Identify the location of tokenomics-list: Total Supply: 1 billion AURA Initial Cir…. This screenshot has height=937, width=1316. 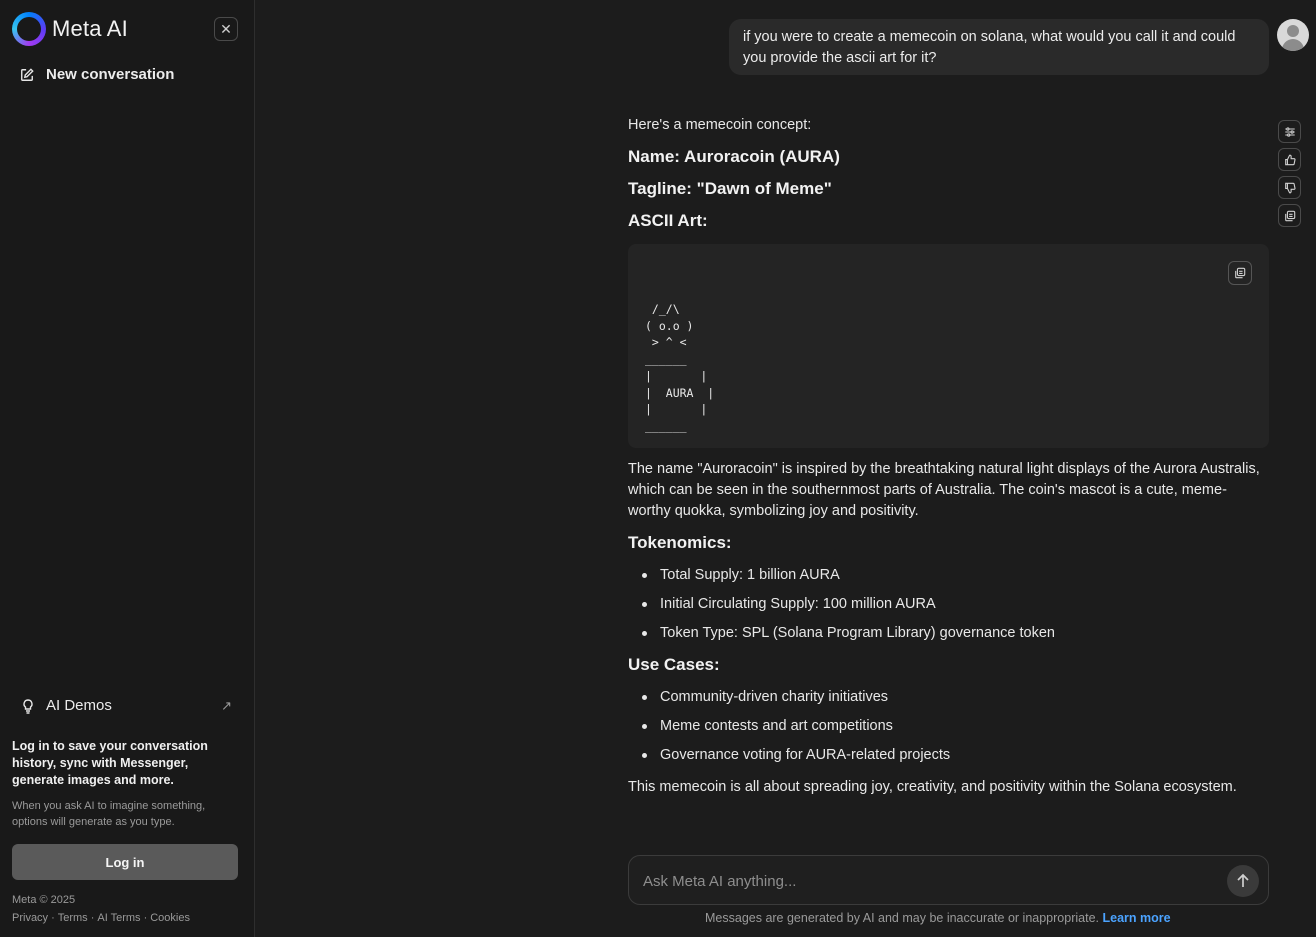
(948, 604).